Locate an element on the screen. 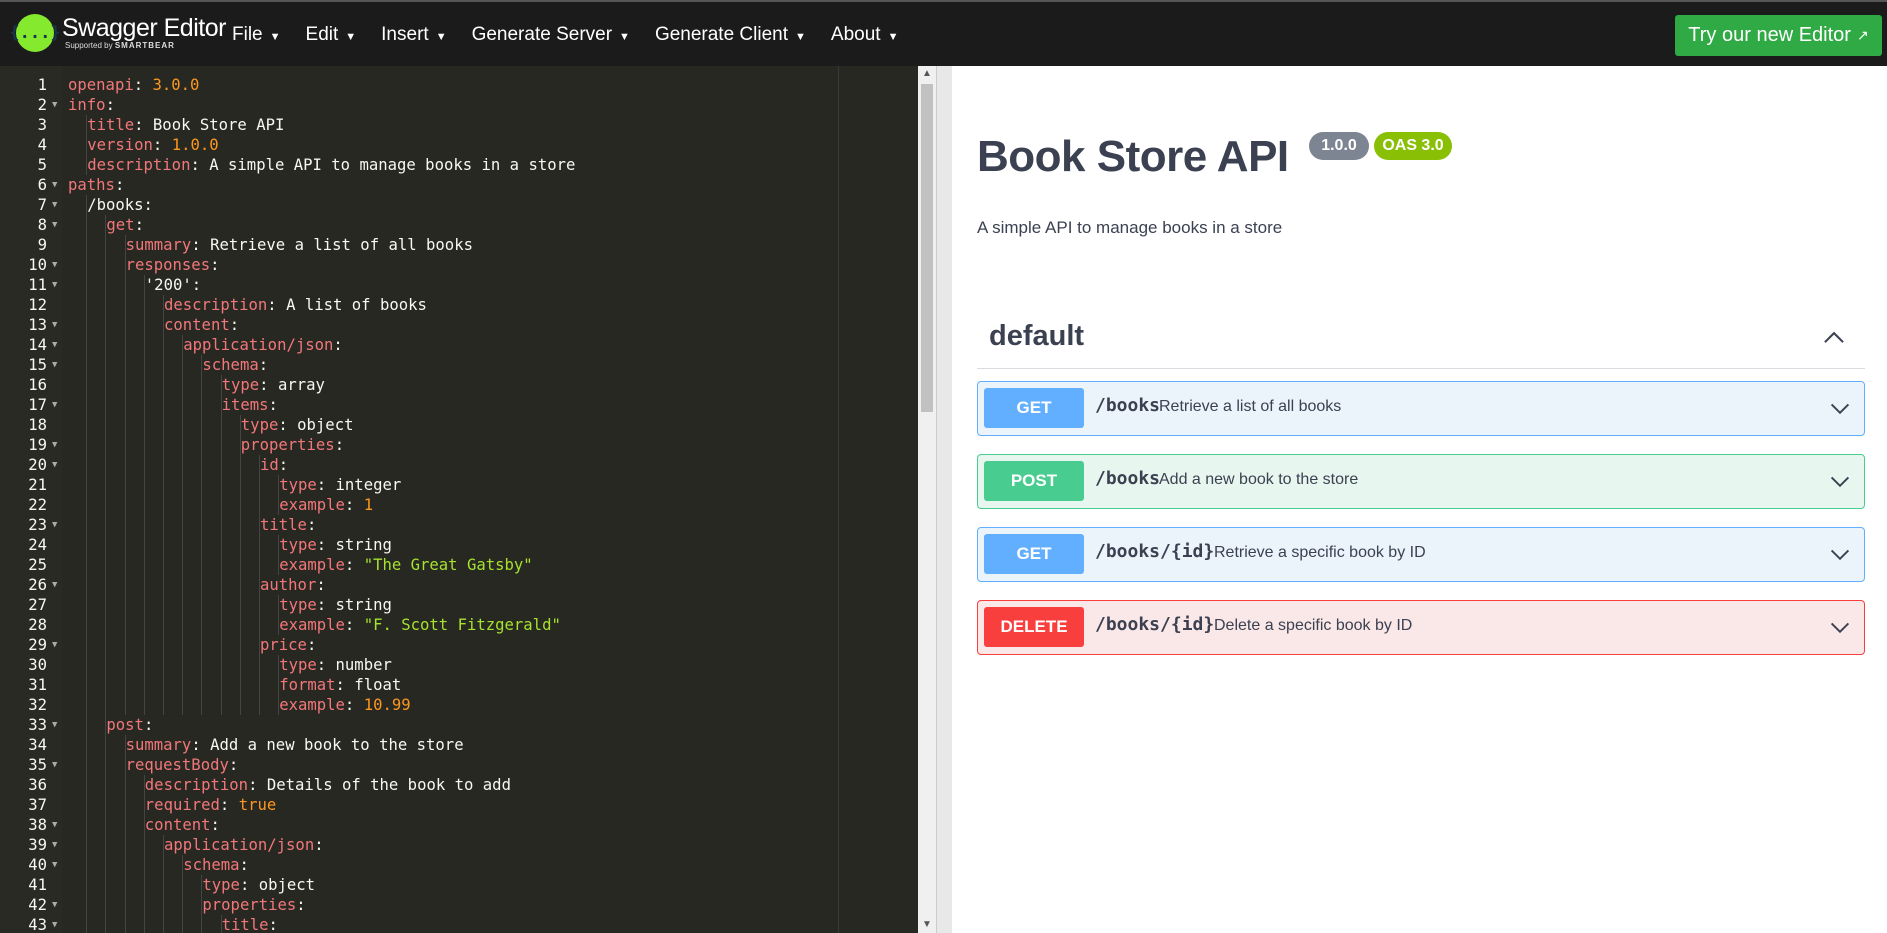 This screenshot has width=1887, height=933. code-line: 14 ▼ application/json: is located at coordinates (419, 345).